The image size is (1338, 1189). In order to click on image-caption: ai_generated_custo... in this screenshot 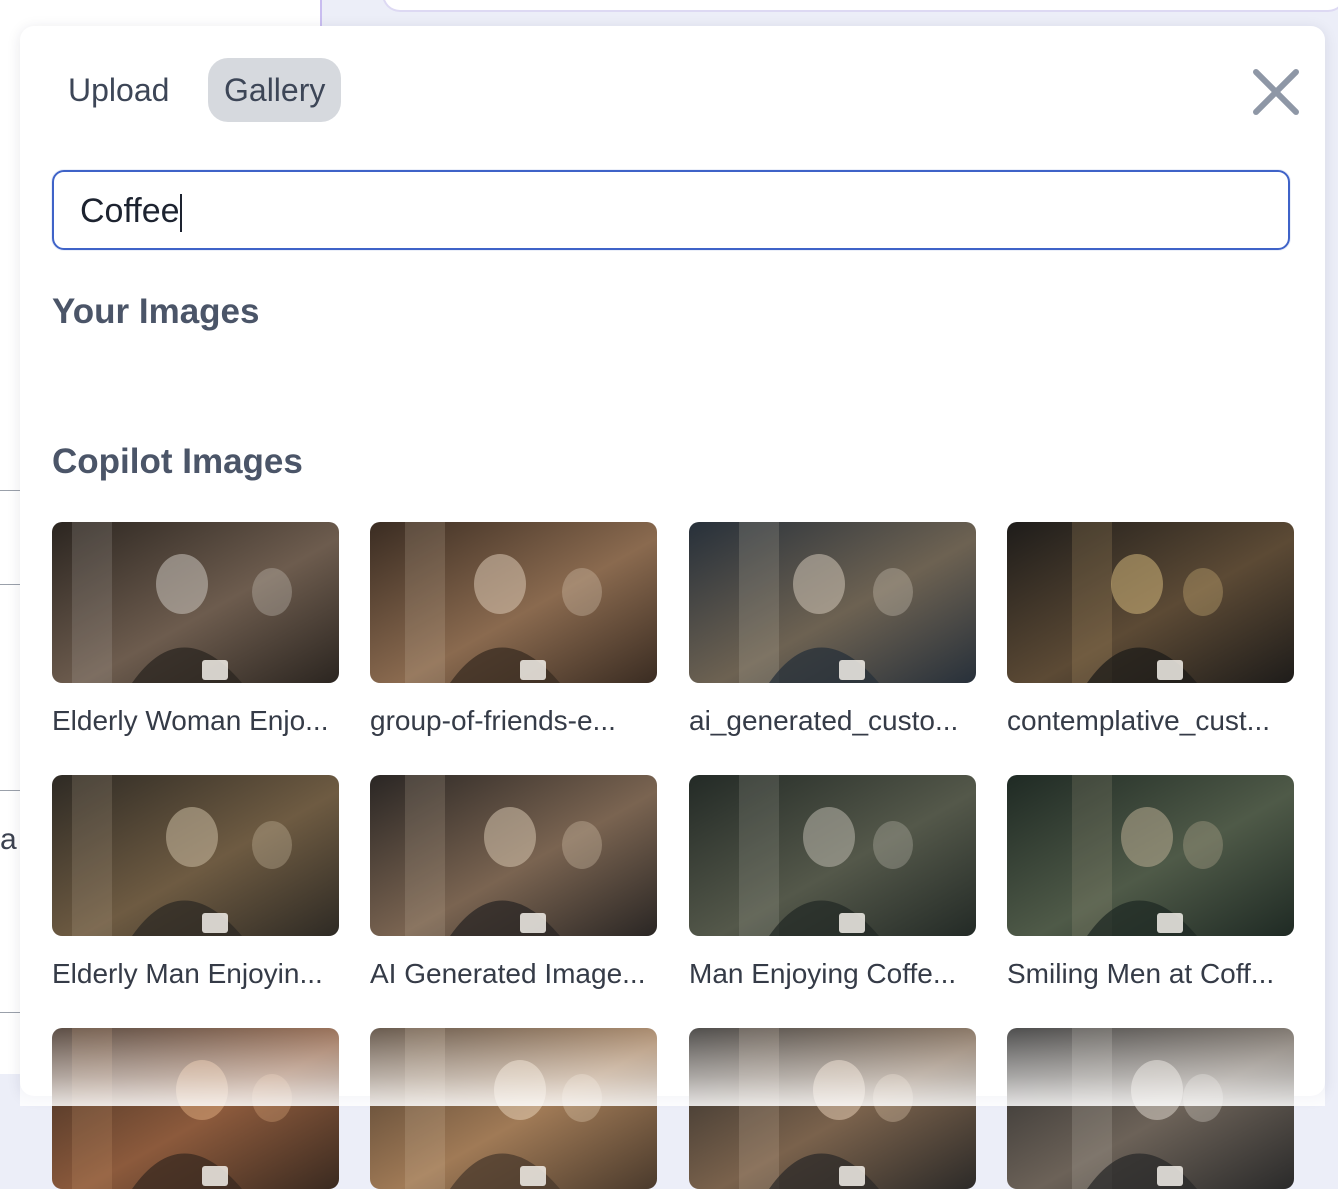, I will do `click(824, 720)`.